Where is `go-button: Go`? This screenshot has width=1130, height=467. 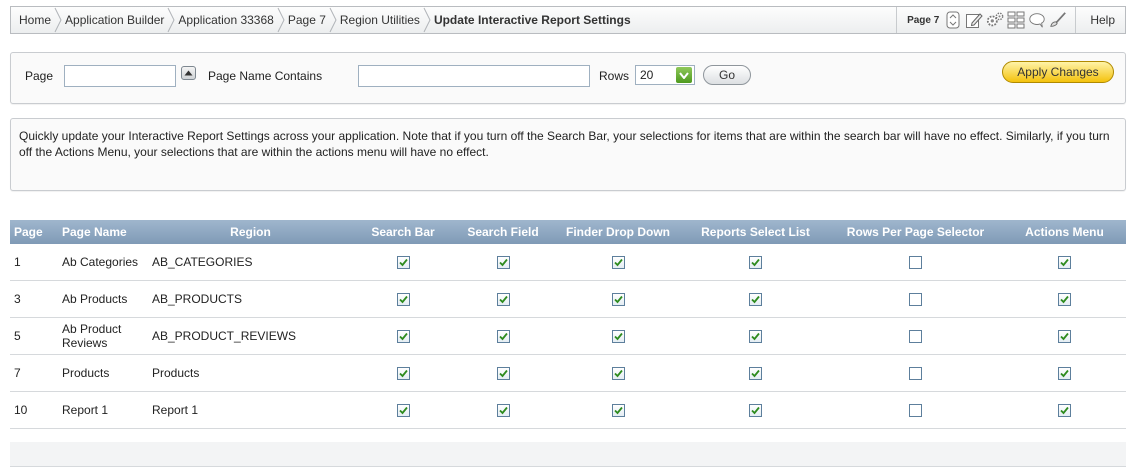
go-button: Go is located at coordinates (727, 75).